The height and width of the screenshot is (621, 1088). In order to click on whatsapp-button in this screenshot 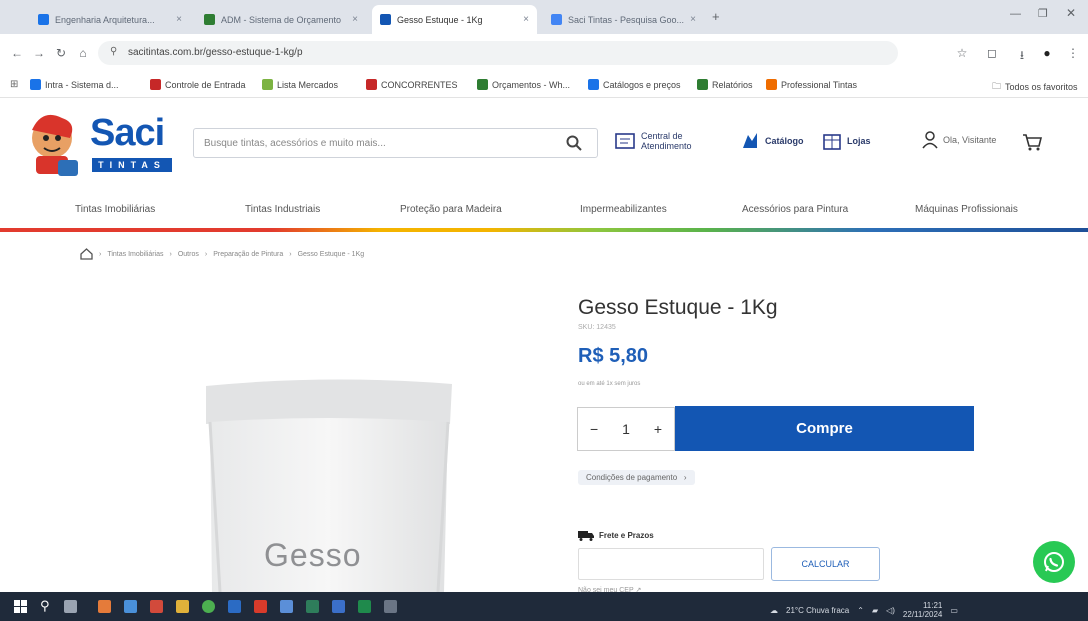, I will do `click(1054, 562)`.